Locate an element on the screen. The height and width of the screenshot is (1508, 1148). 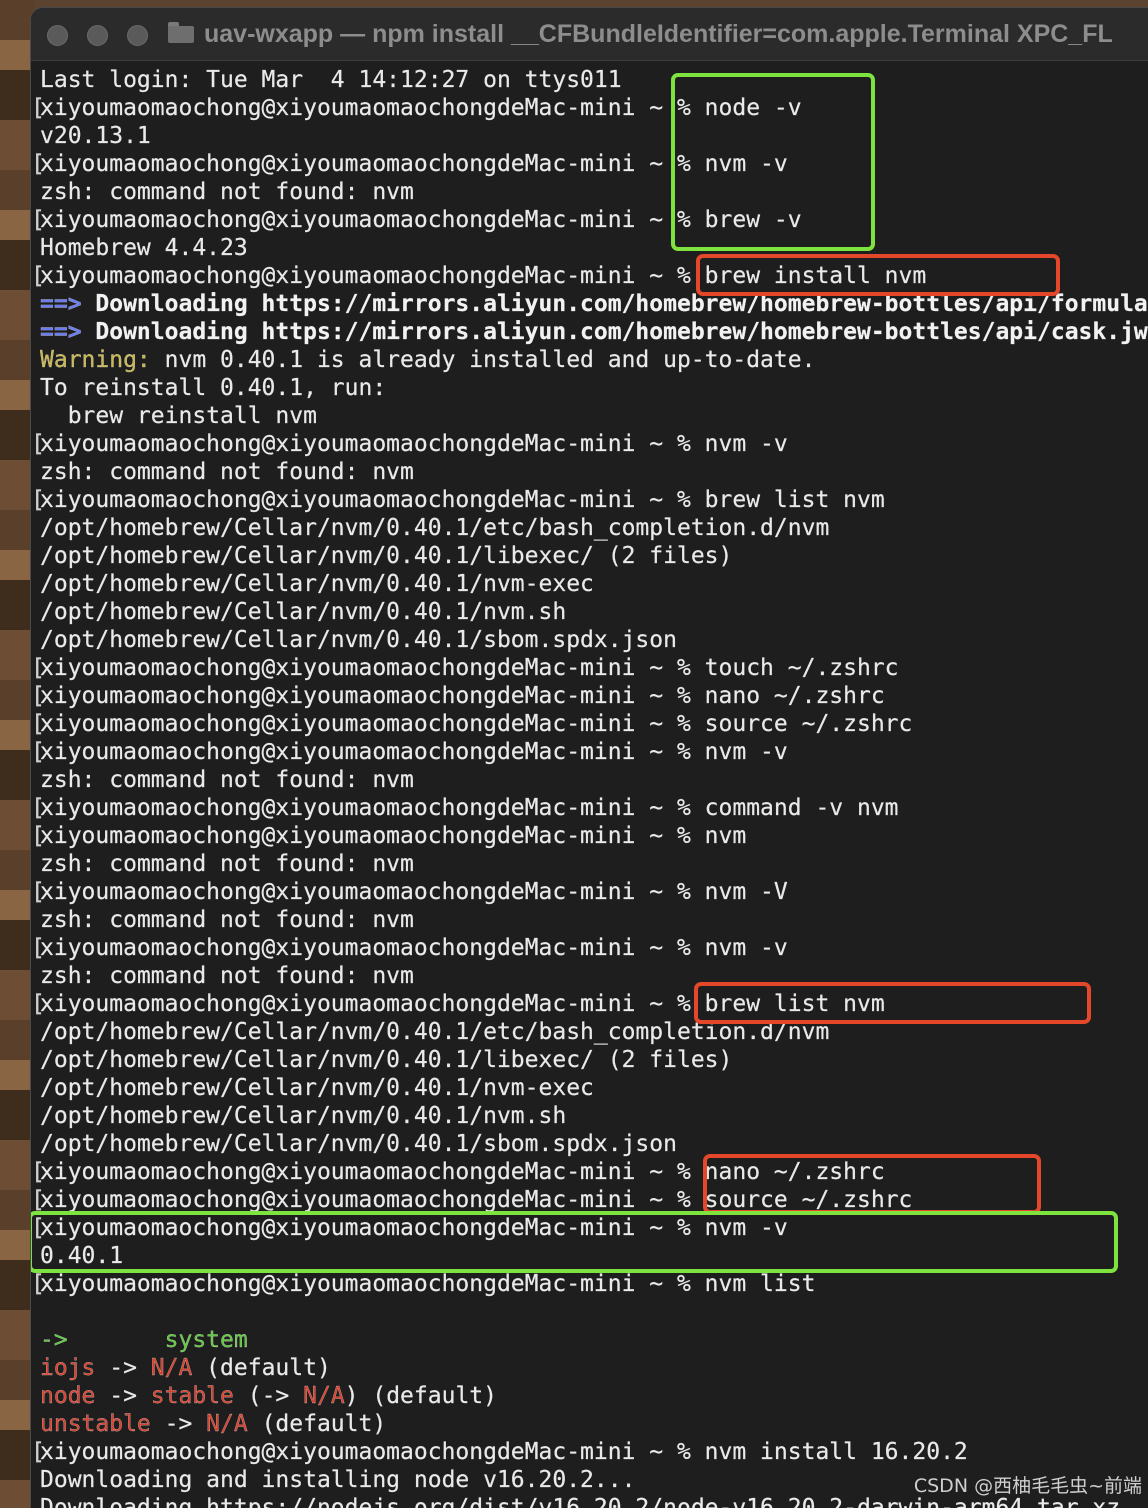
line-text: unstable -> N/A (default) is located at coordinates (213, 1424).